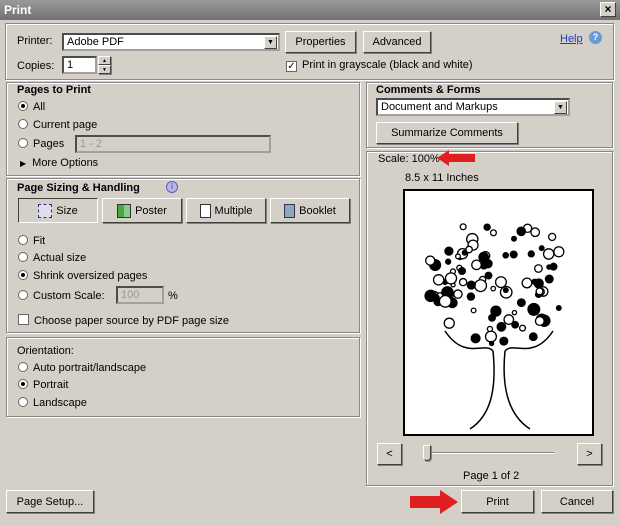 The image size is (620, 526). Describe the element at coordinates (123, 320) in the screenshot. I see `paper-source-checkbox: Choose paper source by PDF page size` at that location.